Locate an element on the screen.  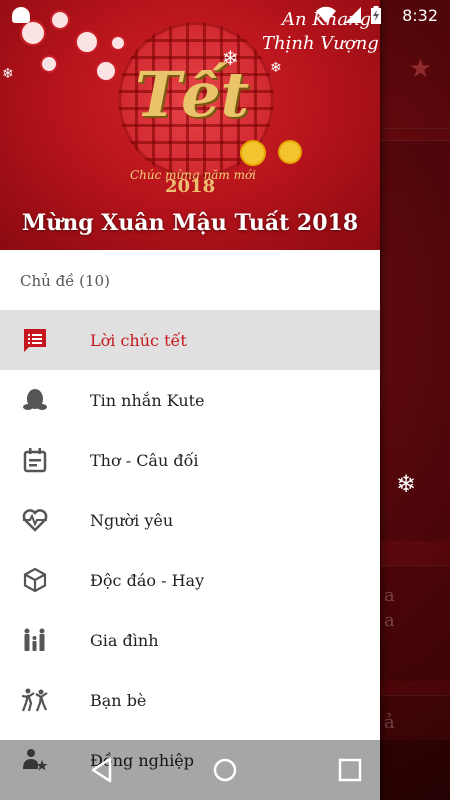
menu-item-label: Tin nhắn Kute is located at coordinates (147, 400).